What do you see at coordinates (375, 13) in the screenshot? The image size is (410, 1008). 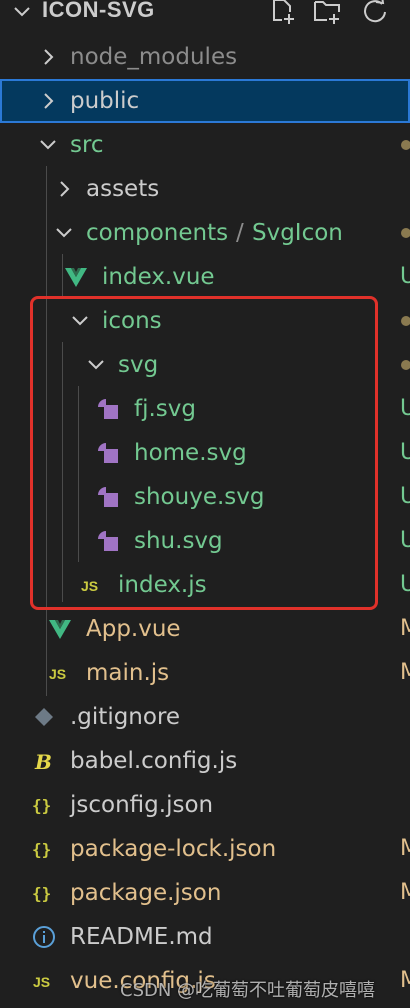 I see `refresh-icon` at bounding box center [375, 13].